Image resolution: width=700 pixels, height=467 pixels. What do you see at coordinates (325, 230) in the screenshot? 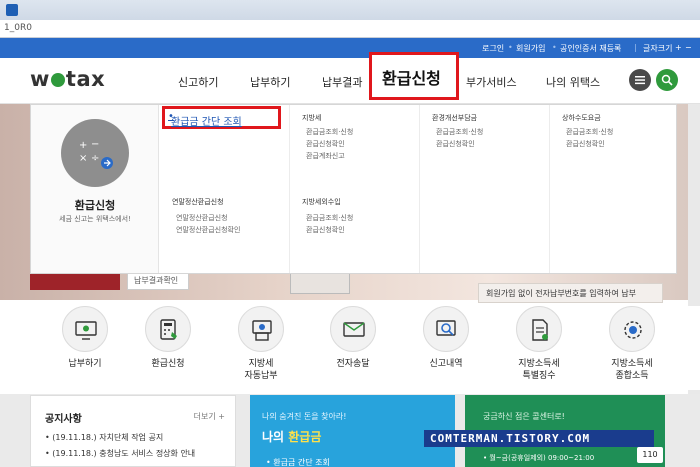
I see `local-non-tax-item: 환급신청확인` at bounding box center [325, 230].